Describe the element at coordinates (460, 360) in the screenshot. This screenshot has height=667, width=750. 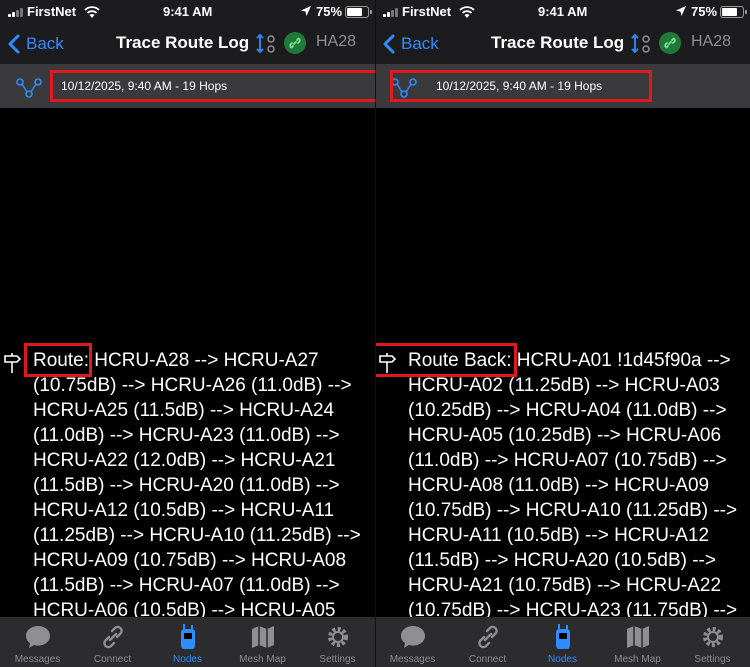
I see `route-back-label: Route Back:` at that location.